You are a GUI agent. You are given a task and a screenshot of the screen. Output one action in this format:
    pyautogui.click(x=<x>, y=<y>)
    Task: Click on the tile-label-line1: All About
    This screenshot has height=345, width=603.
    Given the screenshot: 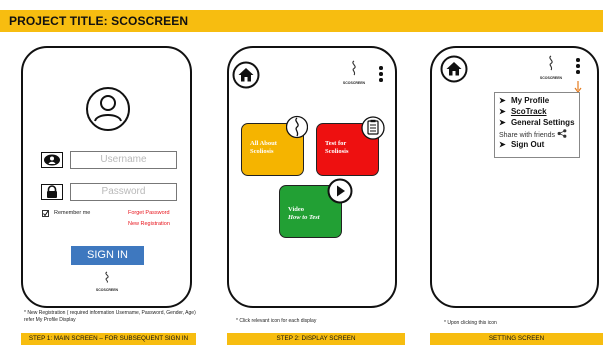 What is the action you would take?
    pyautogui.click(x=263, y=143)
    